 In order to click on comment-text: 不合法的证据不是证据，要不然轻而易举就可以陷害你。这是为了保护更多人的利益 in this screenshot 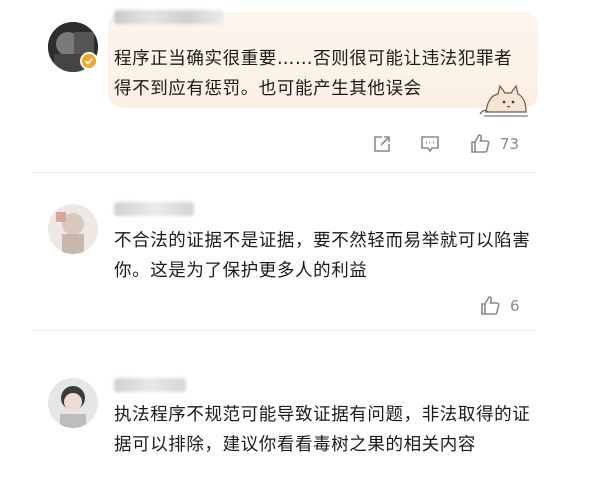, I will do `click(322, 256)`.